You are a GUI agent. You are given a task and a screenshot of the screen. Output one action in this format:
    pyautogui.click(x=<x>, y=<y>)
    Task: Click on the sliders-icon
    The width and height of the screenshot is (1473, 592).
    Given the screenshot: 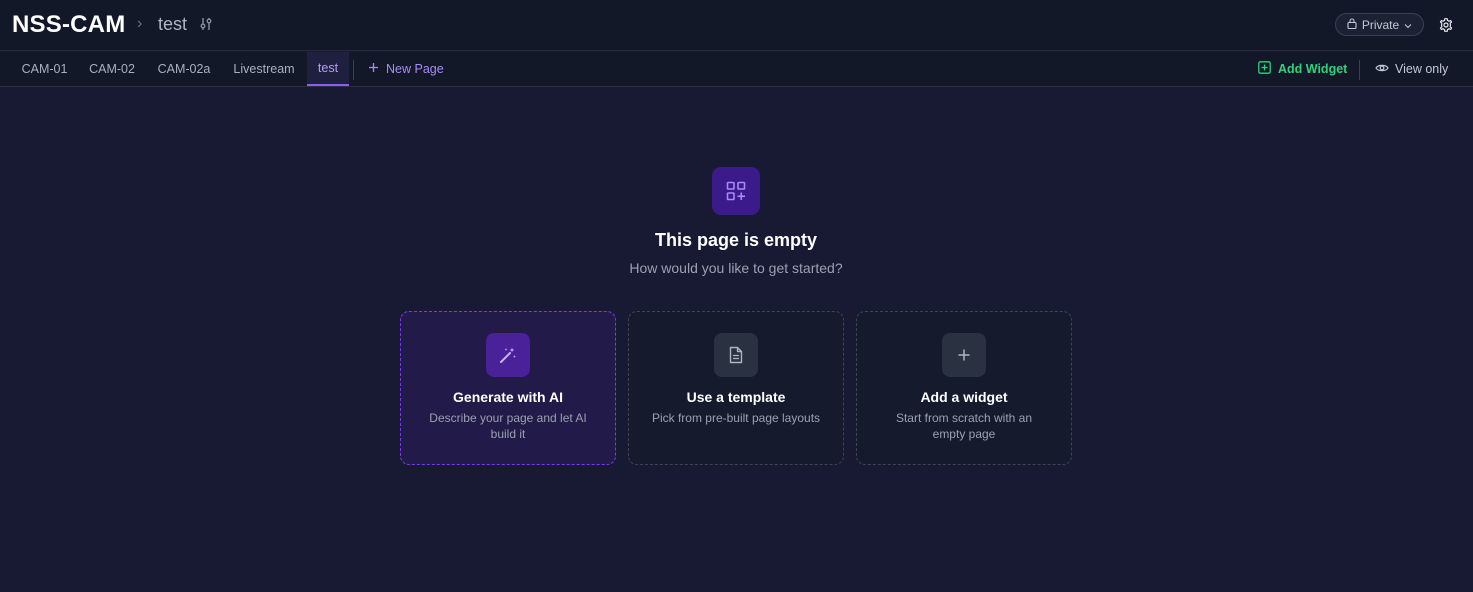 What is the action you would take?
    pyautogui.click(x=206, y=24)
    